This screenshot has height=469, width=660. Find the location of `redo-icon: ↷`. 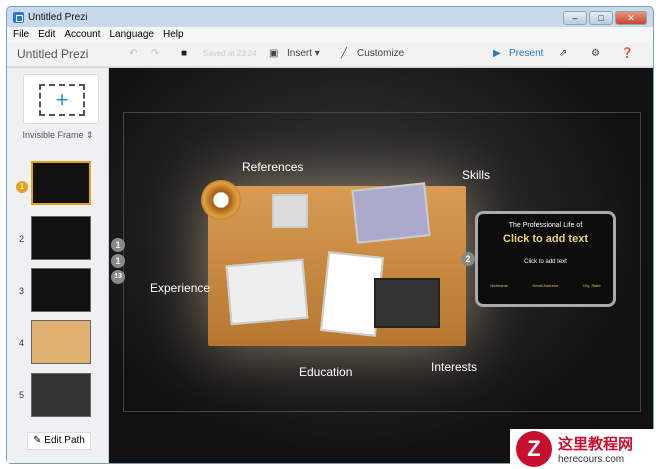

redo-icon: ↷ is located at coordinates (155, 53).